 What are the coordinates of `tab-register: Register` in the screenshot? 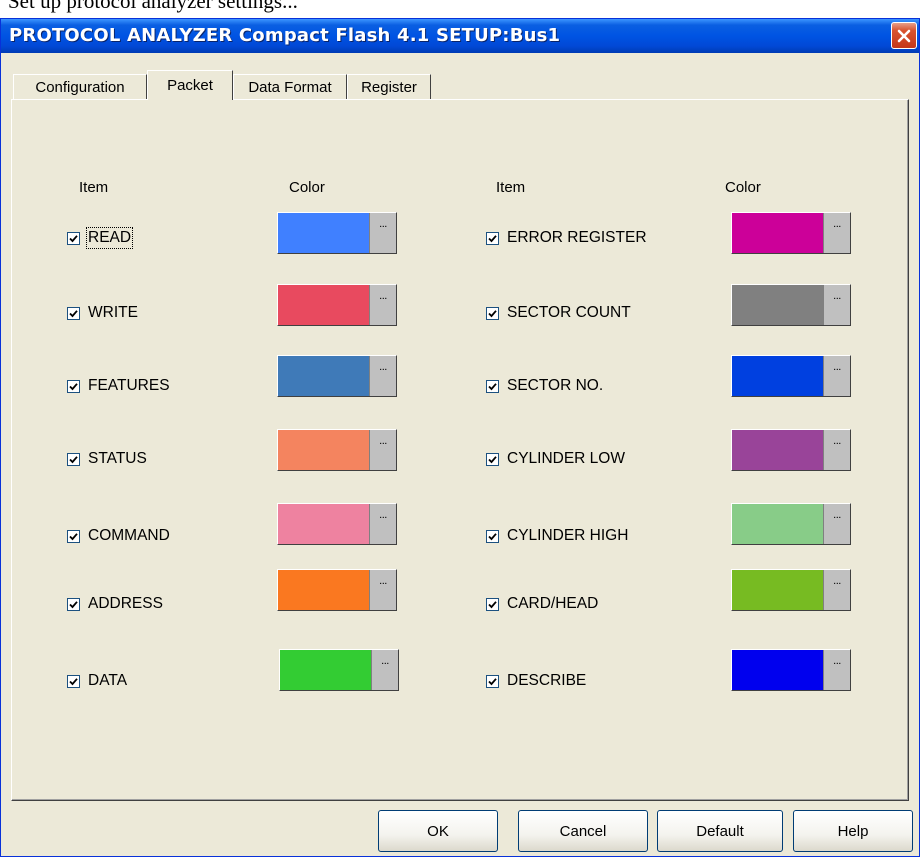 It's located at (389, 87).